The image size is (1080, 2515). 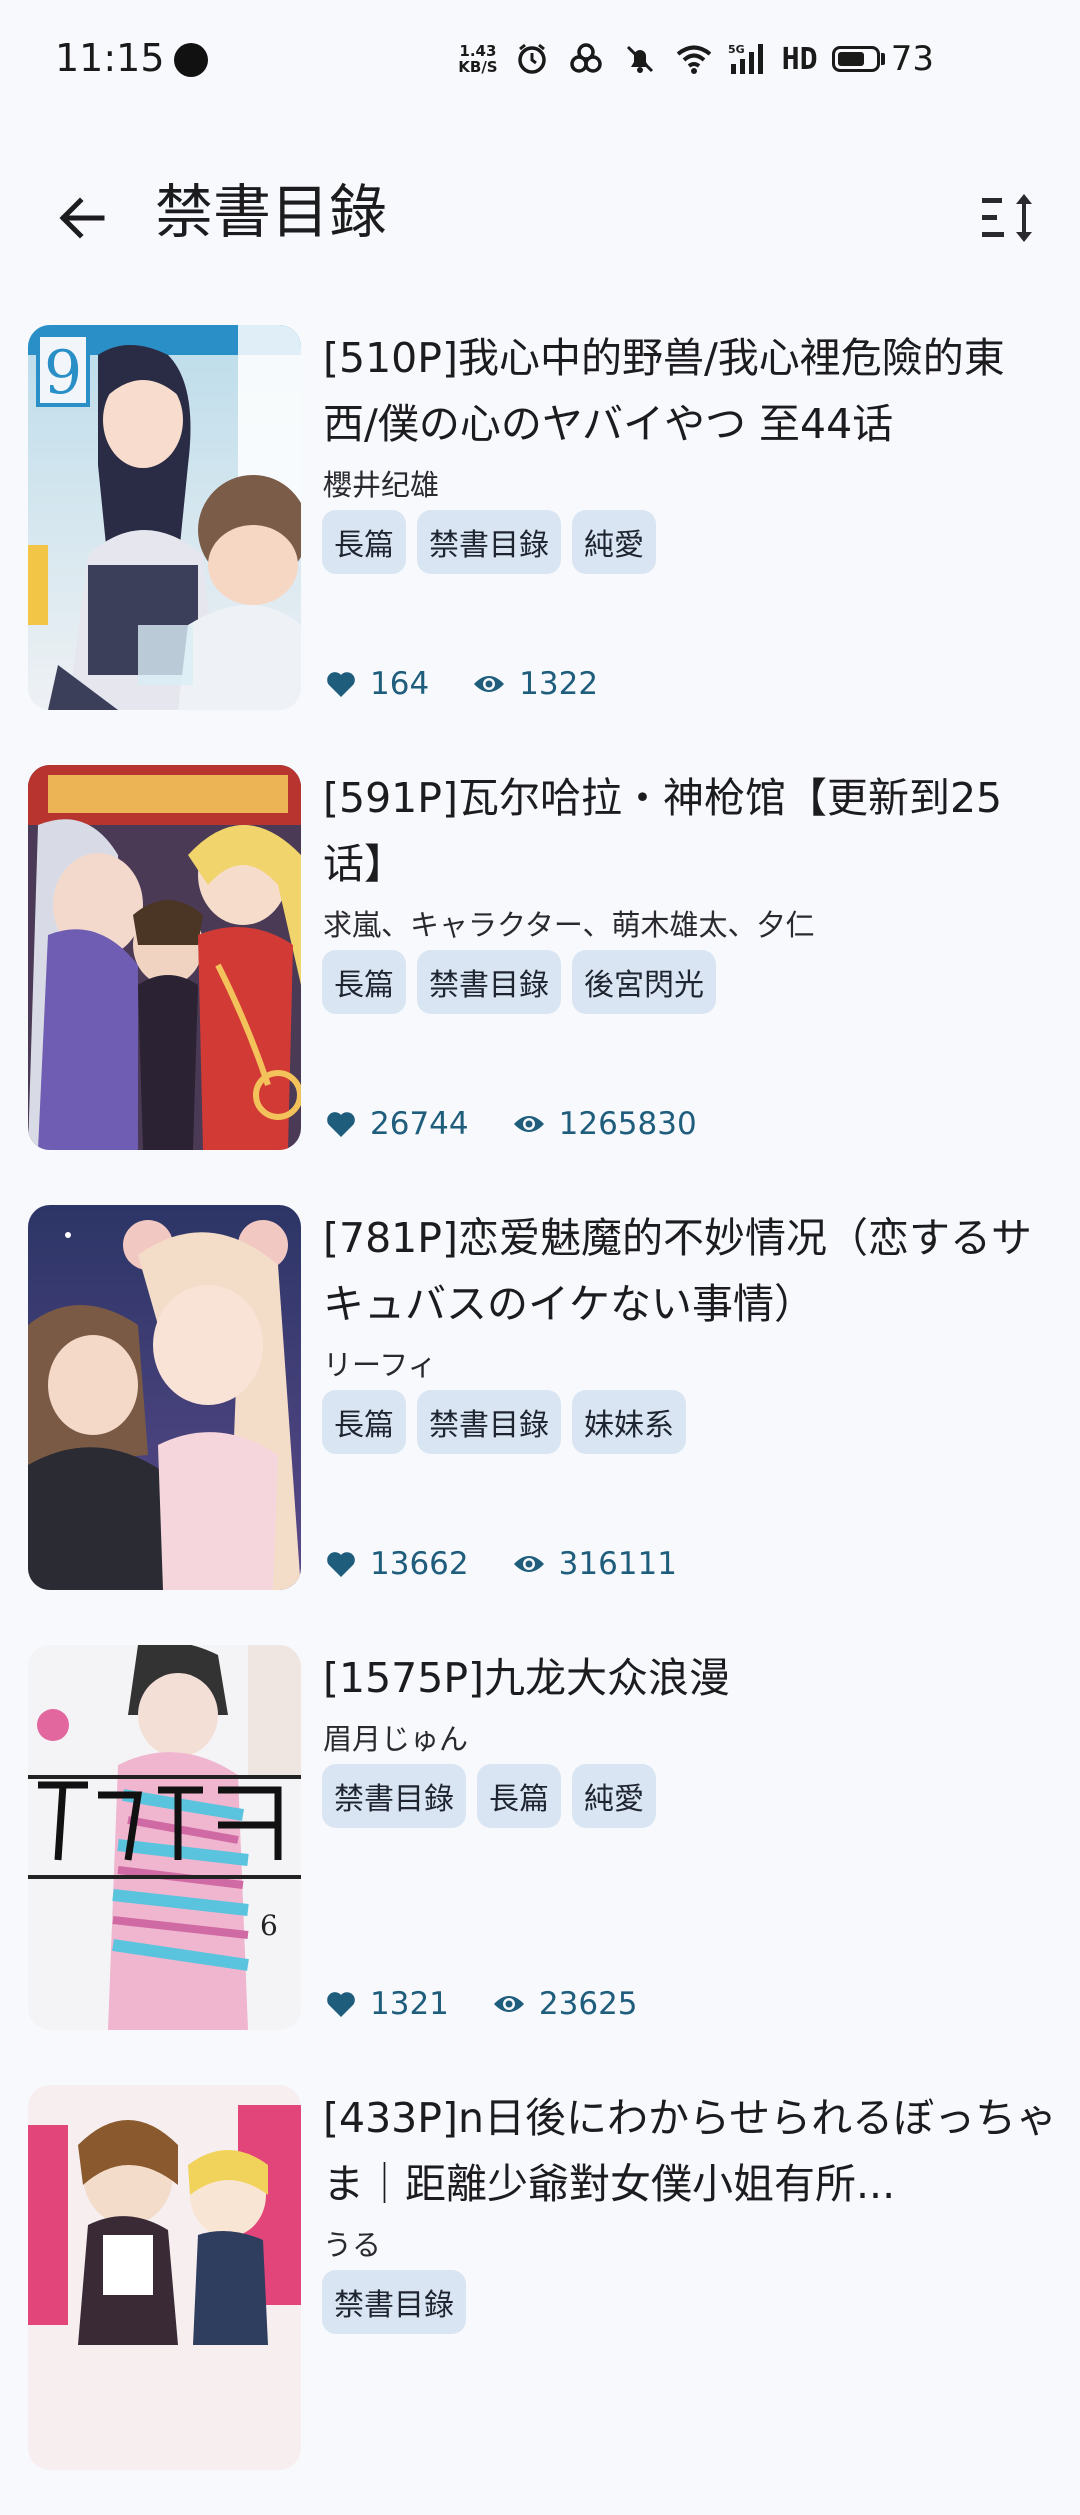 I want to click on tag-list: 長篇 禁書目錄 純愛, so click(x=489, y=542).